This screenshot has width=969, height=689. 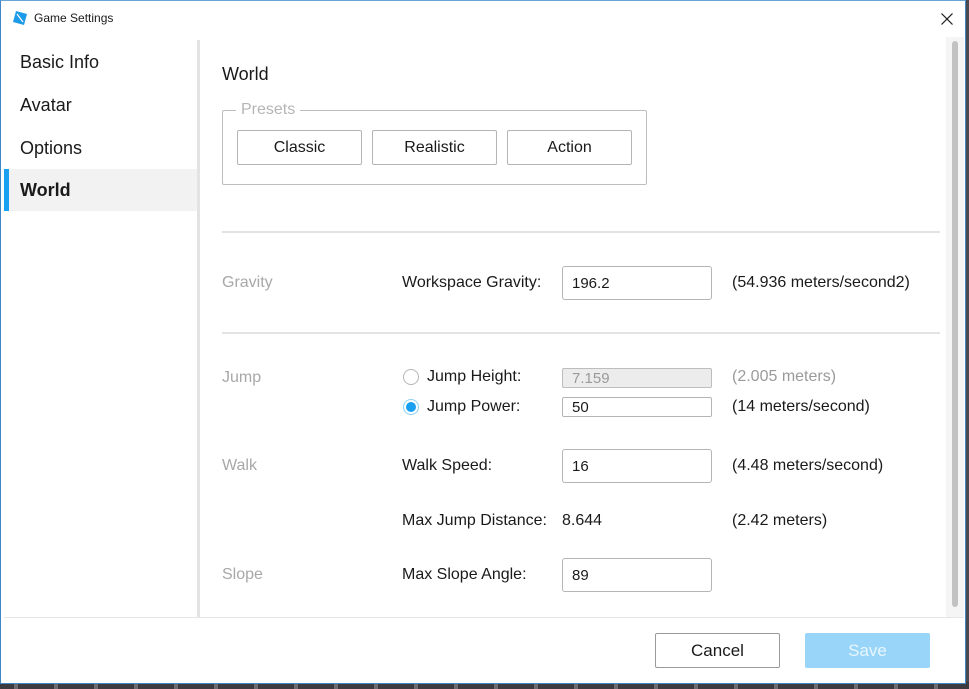 I want to click on sidebar-item-label: World, so click(x=45, y=189).